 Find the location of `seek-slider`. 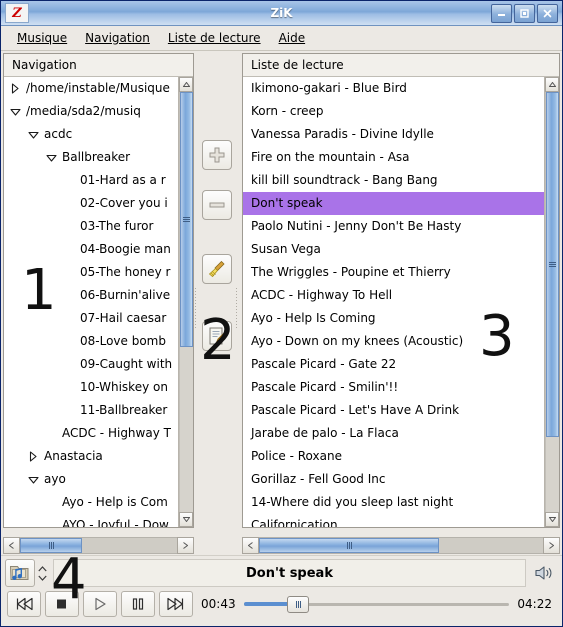

seek-slider is located at coordinates (376, 604).